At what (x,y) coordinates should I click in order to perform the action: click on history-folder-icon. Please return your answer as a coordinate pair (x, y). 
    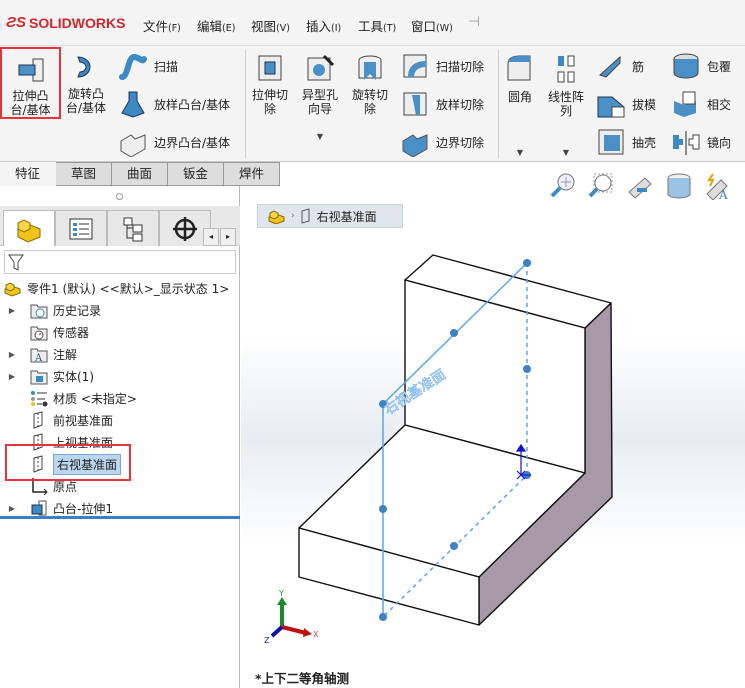
    Looking at the image, I should click on (39, 311).